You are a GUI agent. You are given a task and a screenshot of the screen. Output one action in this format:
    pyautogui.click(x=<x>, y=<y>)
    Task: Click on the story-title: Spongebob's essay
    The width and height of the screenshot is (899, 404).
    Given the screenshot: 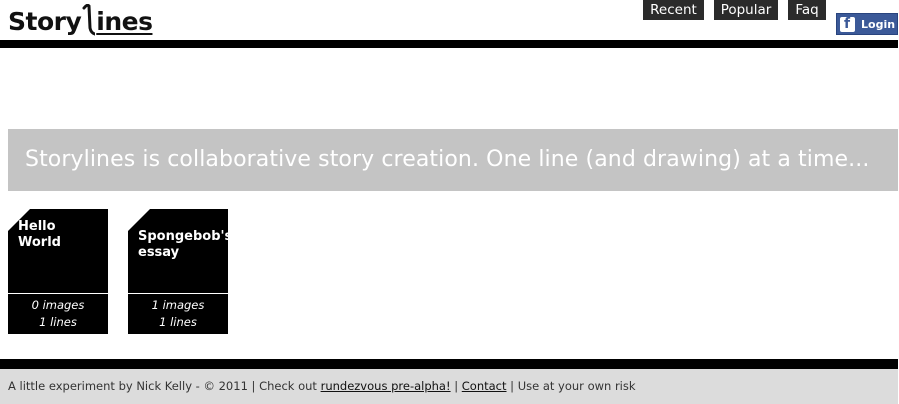 What is the action you would take?
    pyautogui.click(x=185, y=244)
    